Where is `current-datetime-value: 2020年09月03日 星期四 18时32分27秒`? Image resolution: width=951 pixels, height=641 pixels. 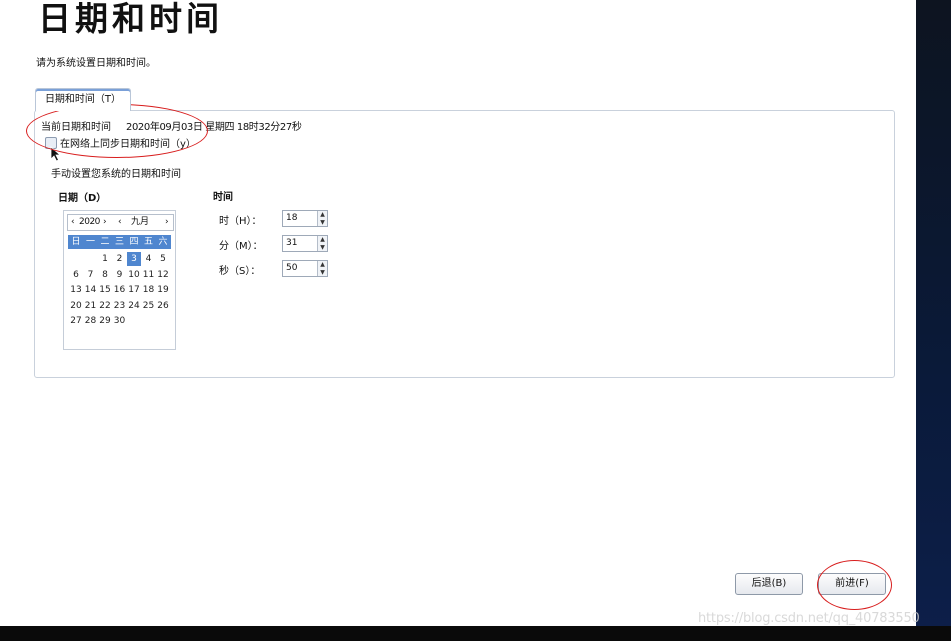 current-datetime-value: 2020年09月03日 星期四 18时32分27秒 is located at coordinates (214, 127).